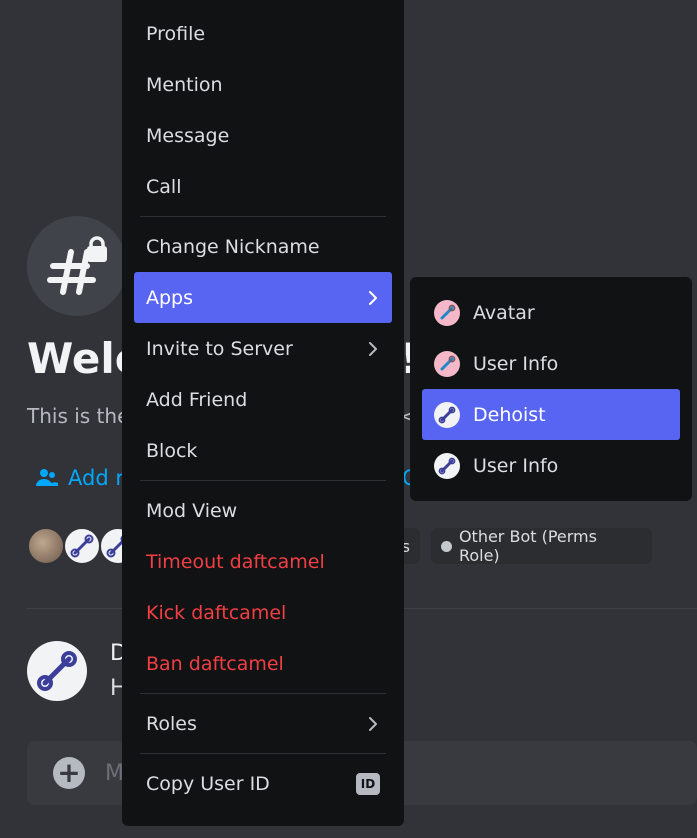 This screenshot has height=838, width=697. What do you see at coordinates (263, 186) in the screenshot?
I see `menu-item-call: Call` at bounding box center [263, 186].